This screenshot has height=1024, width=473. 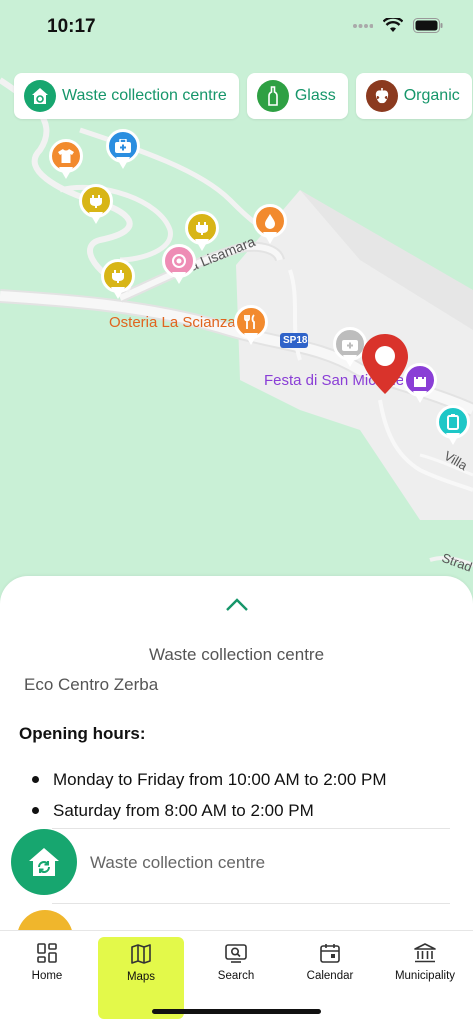 What do you see at coordinates (330, 953) in the screenshot?
I see `calendar-icon` at bounding box center [330, 953].